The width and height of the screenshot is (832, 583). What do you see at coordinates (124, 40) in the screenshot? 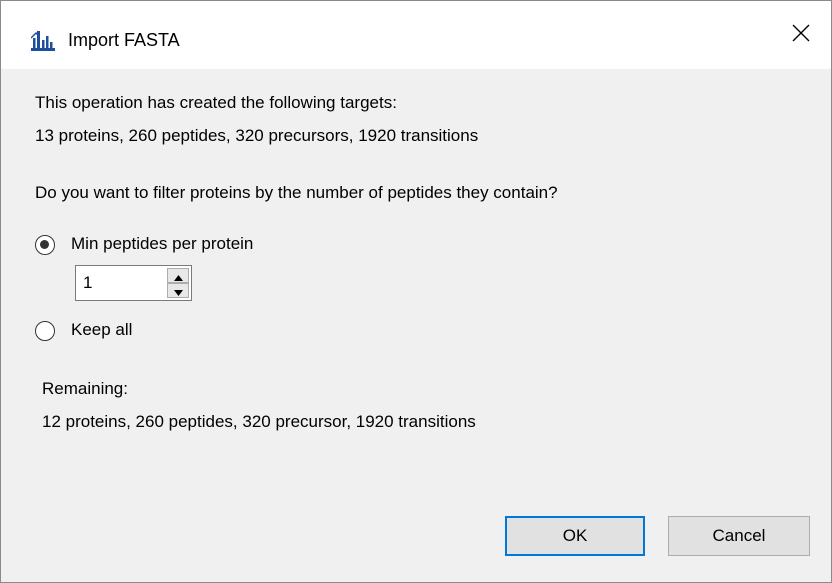
I see `dialog-title: Import FASTA` at bounding box center [124, 40].